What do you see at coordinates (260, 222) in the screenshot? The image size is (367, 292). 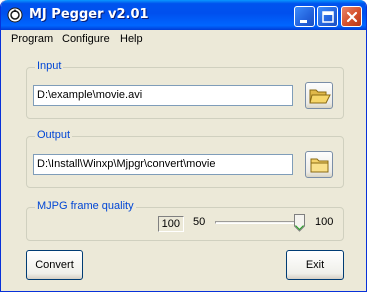 I see `quality-slider-track` at bounding box center [260, 222].